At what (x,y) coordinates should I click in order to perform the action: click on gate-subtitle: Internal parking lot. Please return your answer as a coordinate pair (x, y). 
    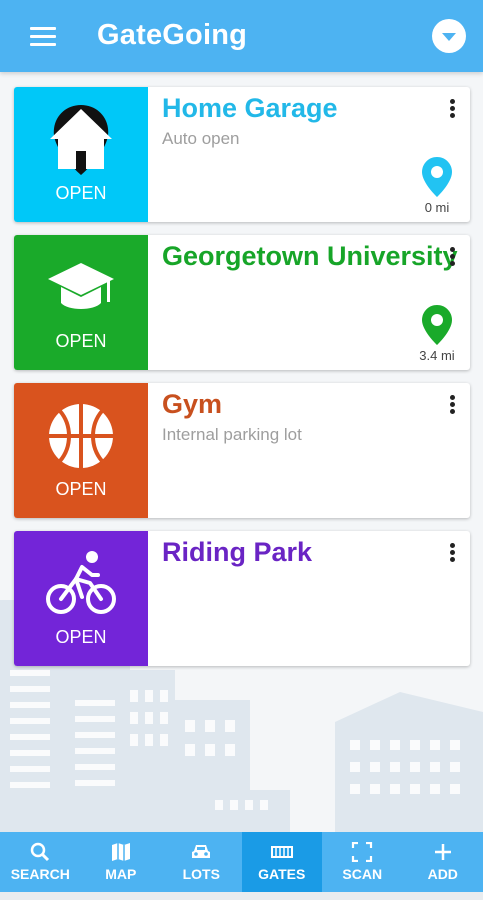
    Looking at the image, I should click on (232, 434).